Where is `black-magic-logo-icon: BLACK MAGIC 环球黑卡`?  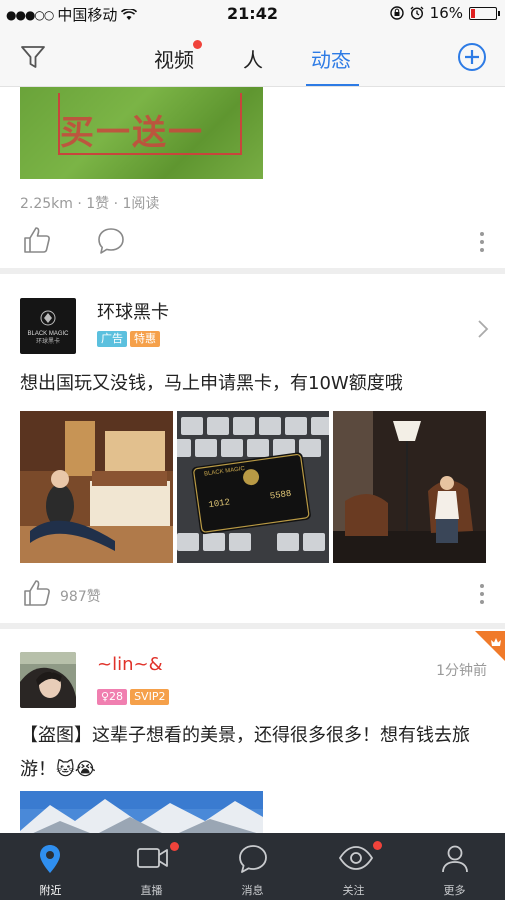
black-magic-logo-icon: BLACK MAGIC 环球黑卡 is located at coordinates (48, 327).